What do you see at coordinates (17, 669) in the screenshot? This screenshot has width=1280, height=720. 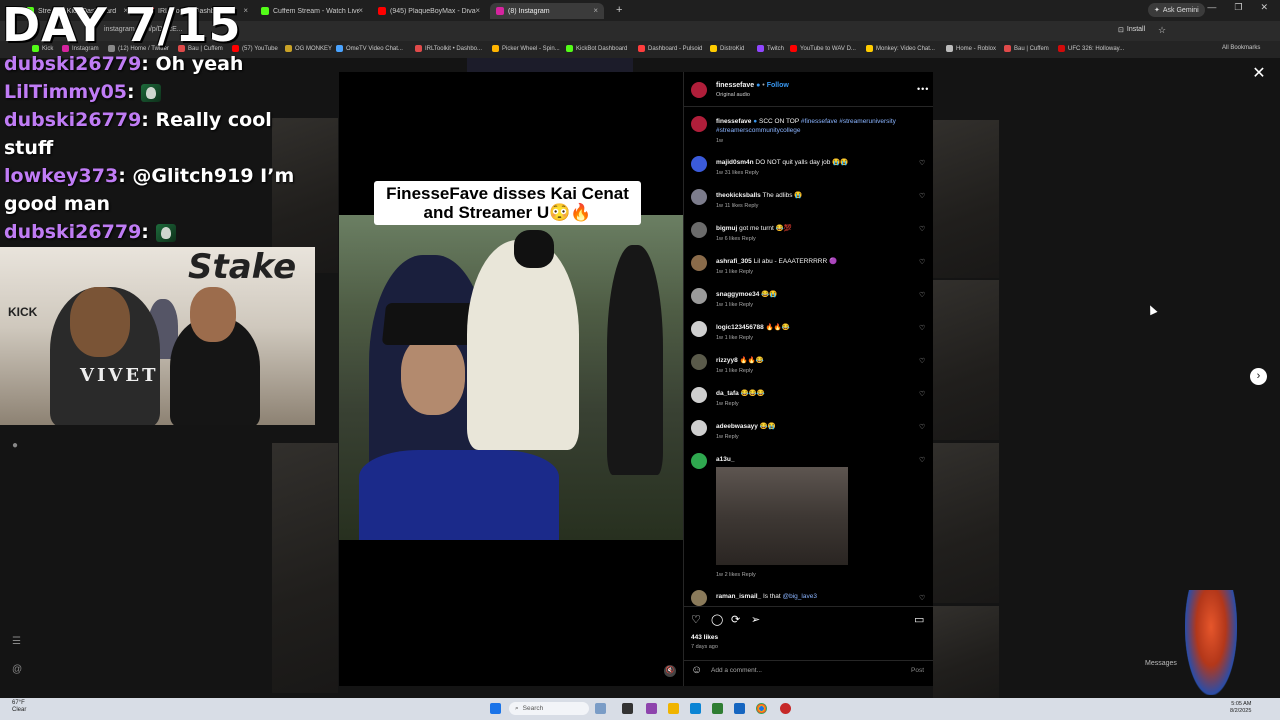 I see `threads-icon: @` at bounding box center [17, 669].